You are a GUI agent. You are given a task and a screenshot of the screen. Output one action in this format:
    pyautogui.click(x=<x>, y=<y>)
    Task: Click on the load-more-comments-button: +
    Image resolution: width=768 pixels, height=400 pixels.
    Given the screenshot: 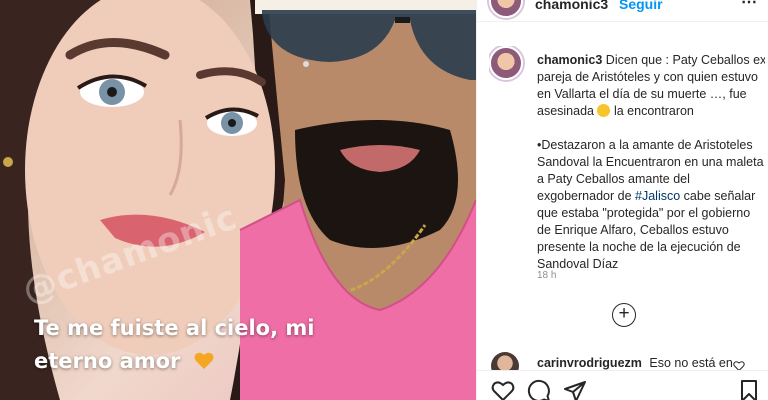 What is the action you would take?
    pyautogui.click(x=624, y=315)
    